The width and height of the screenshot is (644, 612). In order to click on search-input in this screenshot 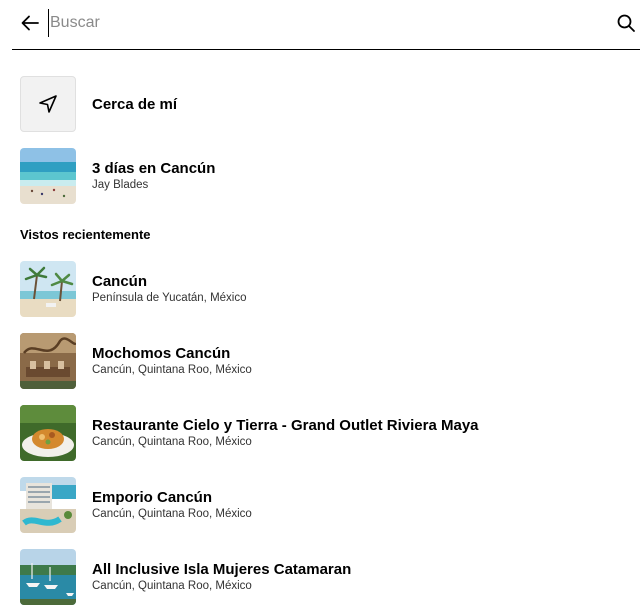, I will do `click(308, 23)`.